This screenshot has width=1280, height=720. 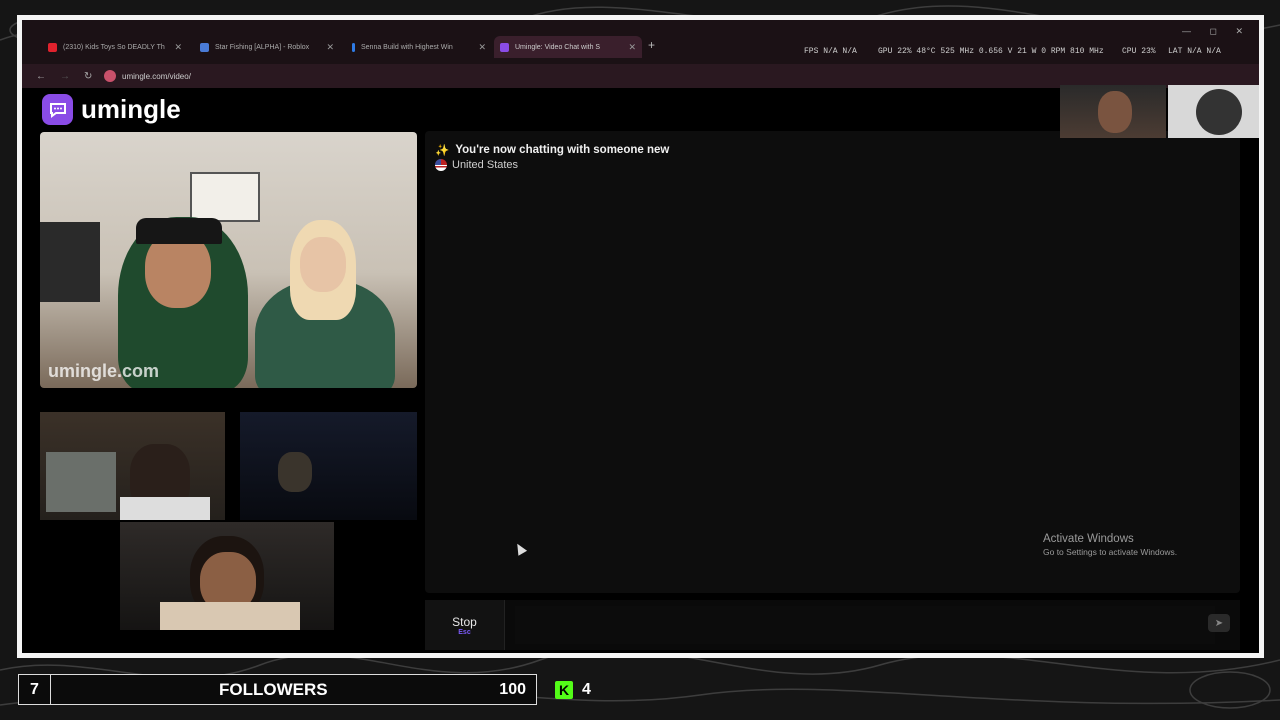 I want to click on secondary-webcam, so click(x=1213, y=111).